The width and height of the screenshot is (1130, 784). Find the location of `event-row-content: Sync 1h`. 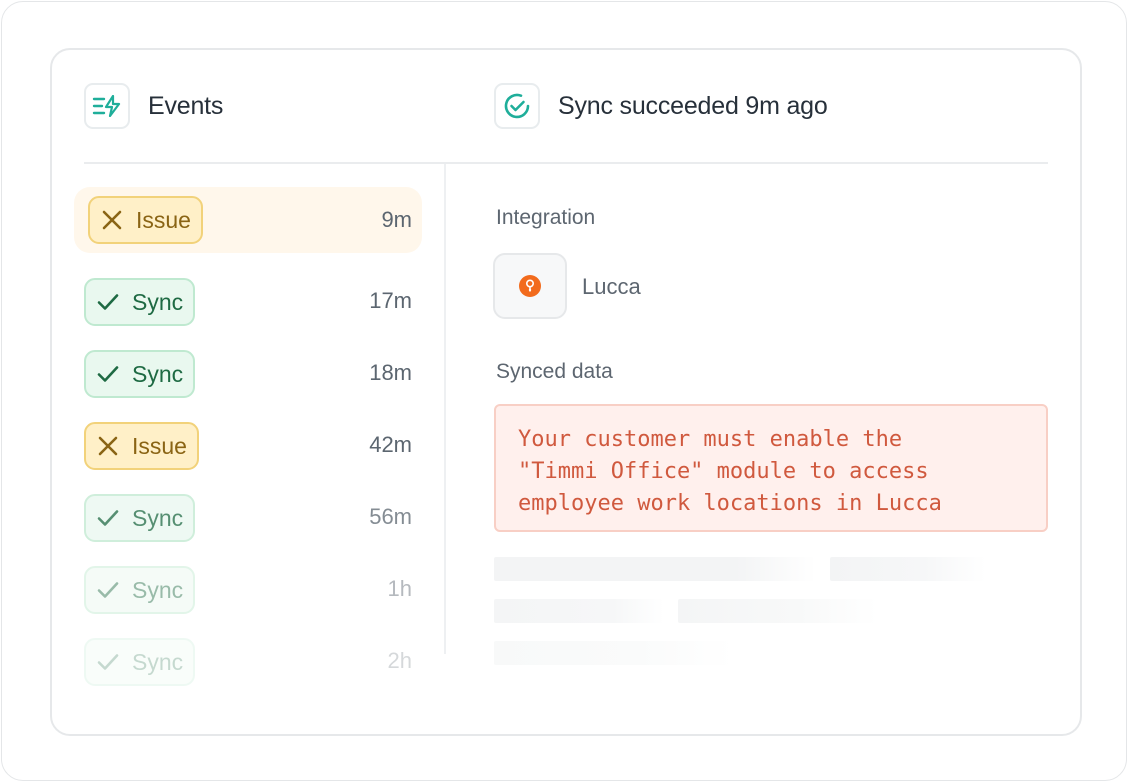

event-row-content: Sync 1h is located at coordinates (248, 589).